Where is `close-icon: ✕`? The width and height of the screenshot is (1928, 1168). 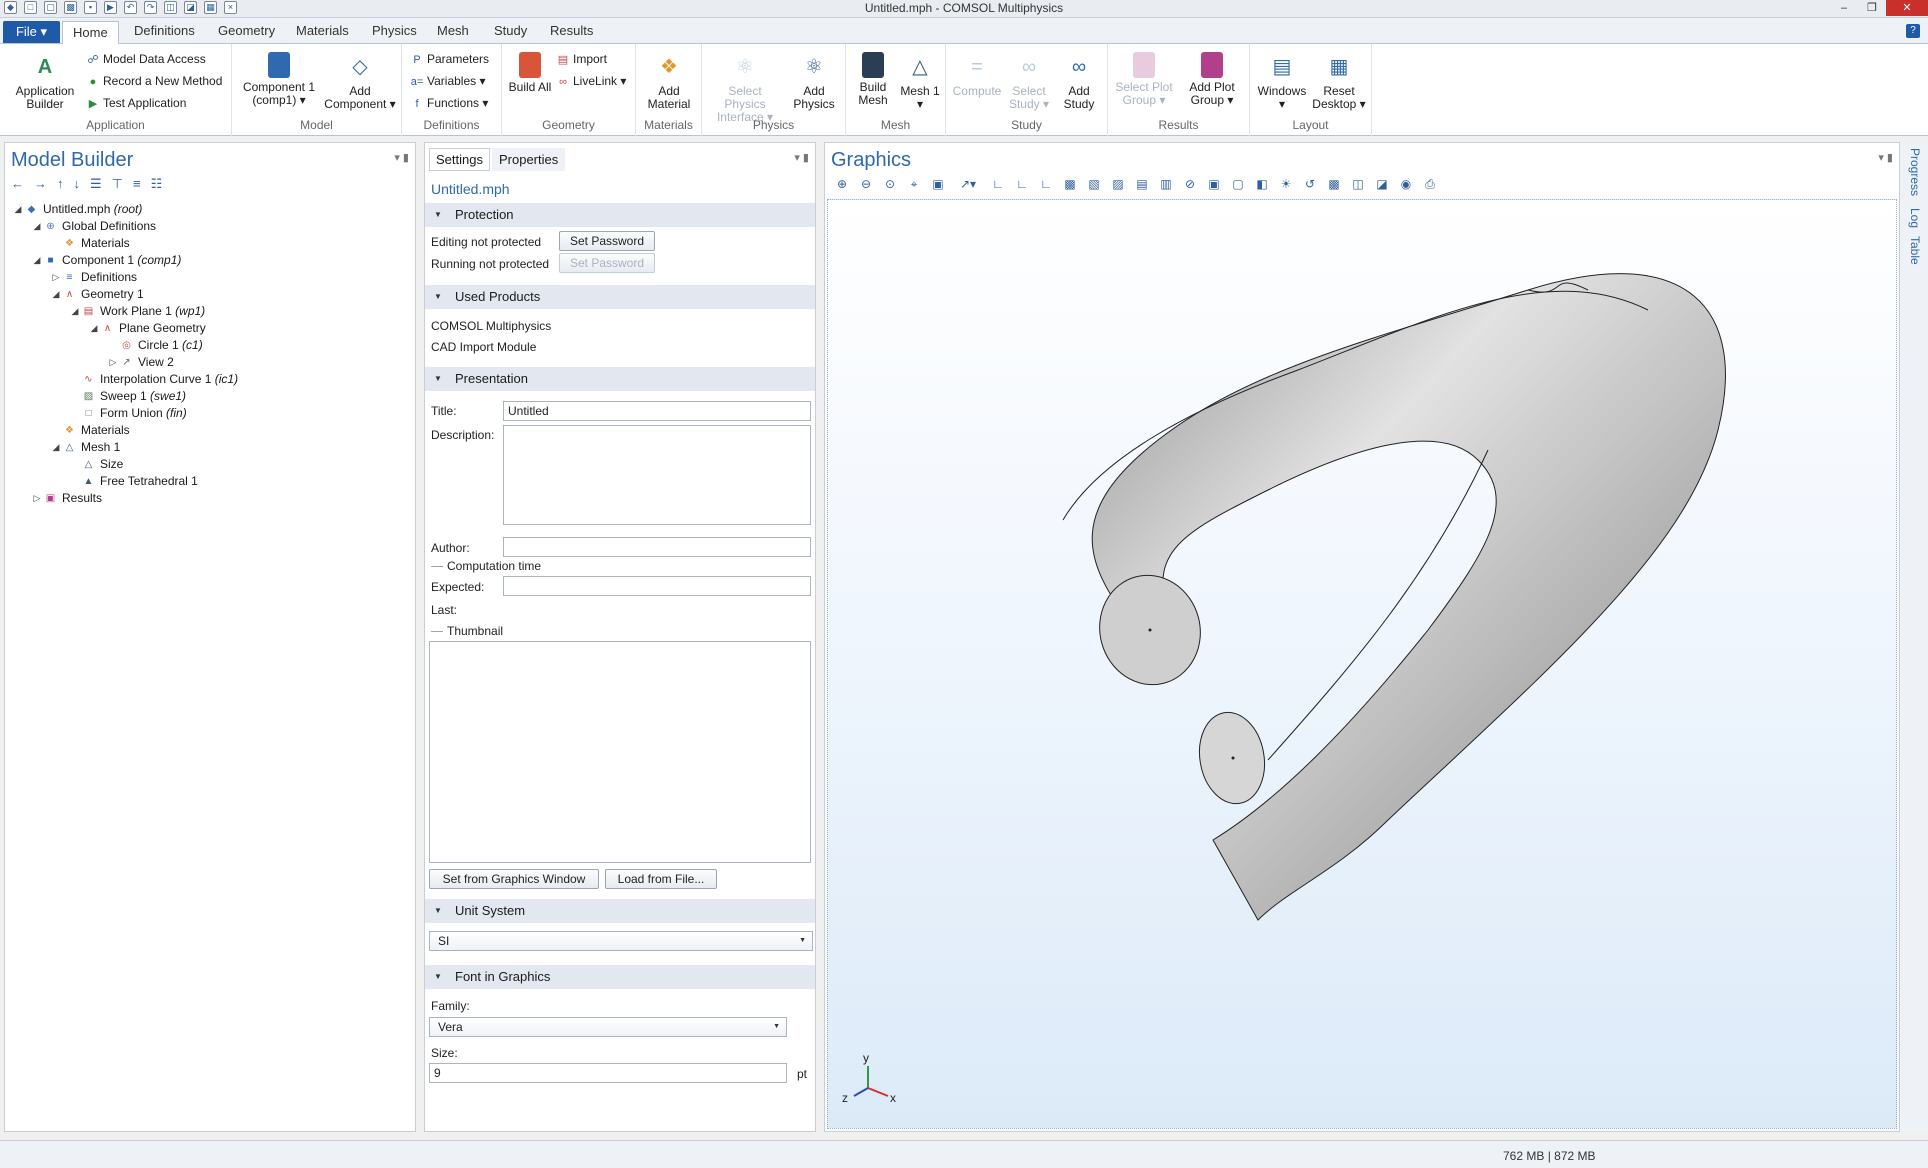 close-icon: ✕ is located at coordinates (1907, 8).